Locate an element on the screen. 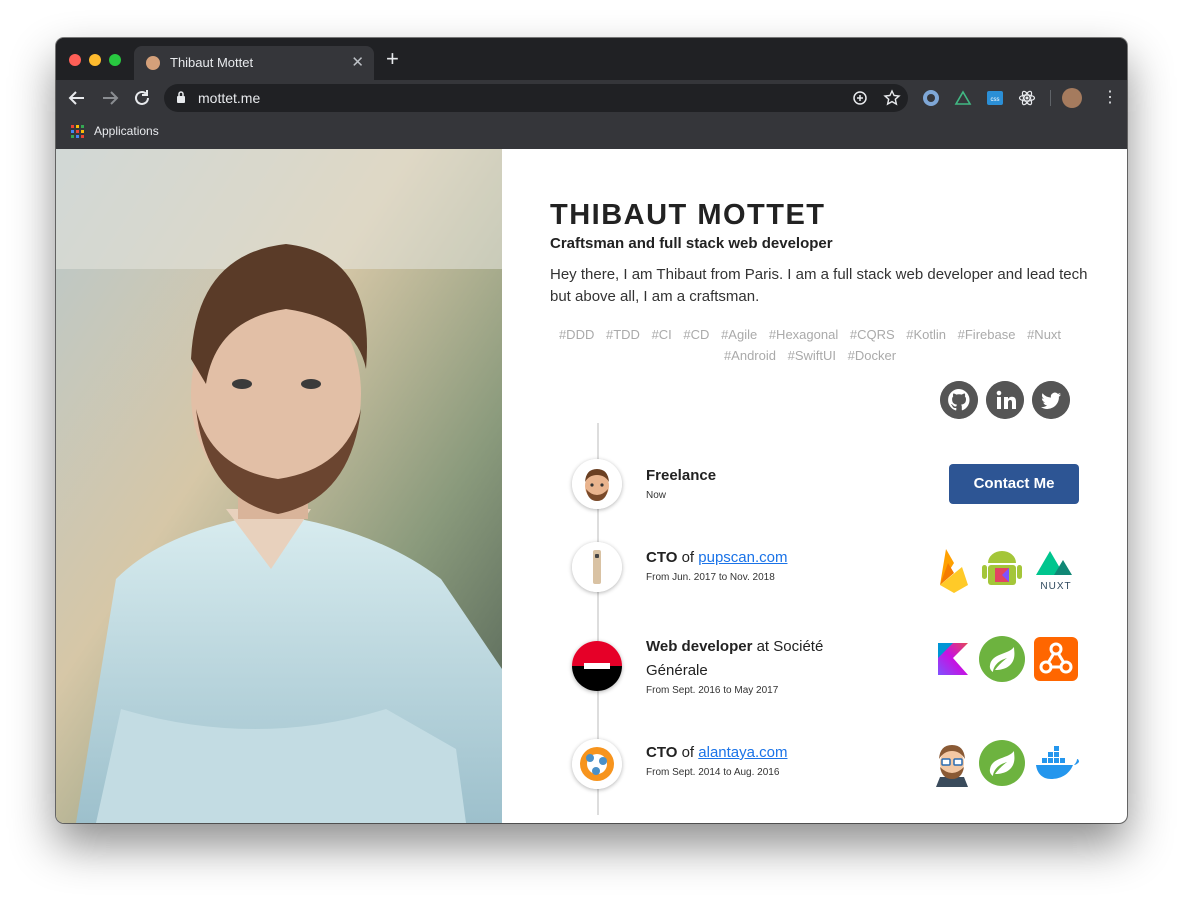  contact-me-button: Contact Me is located at coordinates (1014, 484).